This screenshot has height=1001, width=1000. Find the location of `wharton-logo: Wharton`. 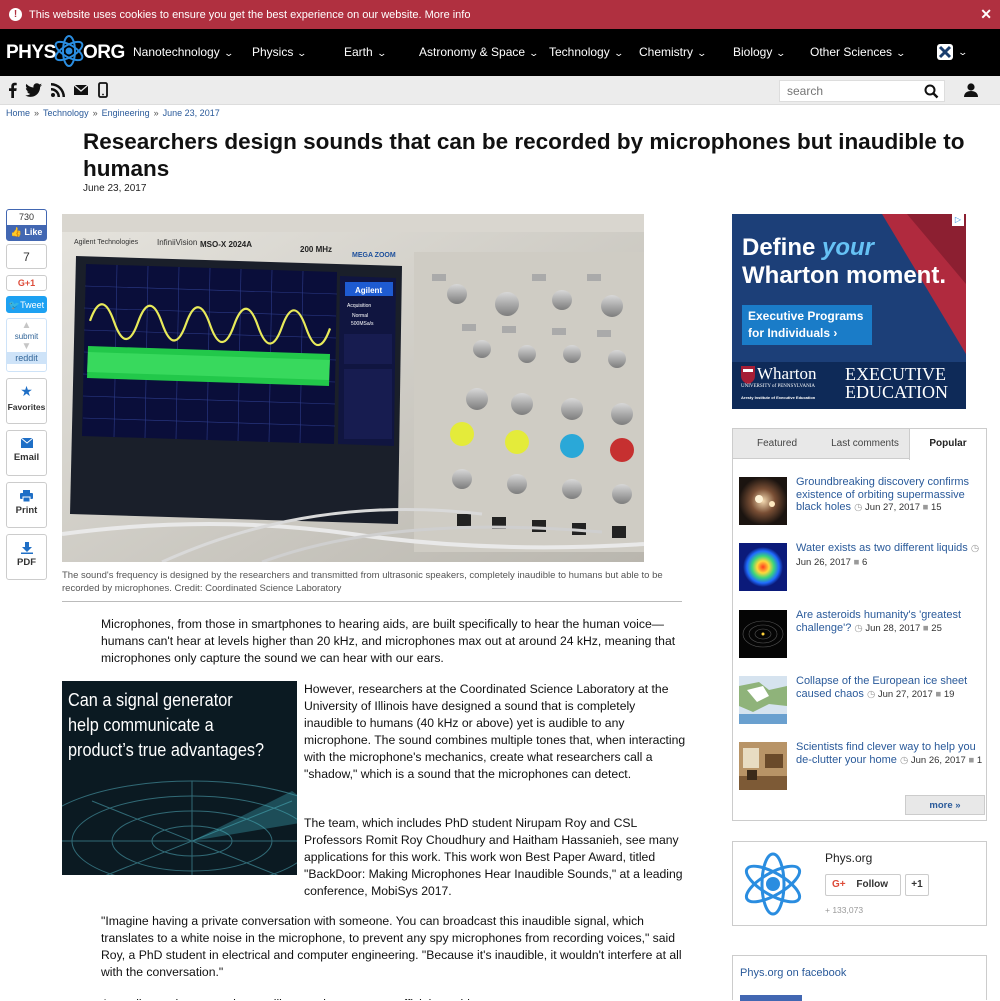

wharton-logo: Wharton is located at coordinates (787, 373).